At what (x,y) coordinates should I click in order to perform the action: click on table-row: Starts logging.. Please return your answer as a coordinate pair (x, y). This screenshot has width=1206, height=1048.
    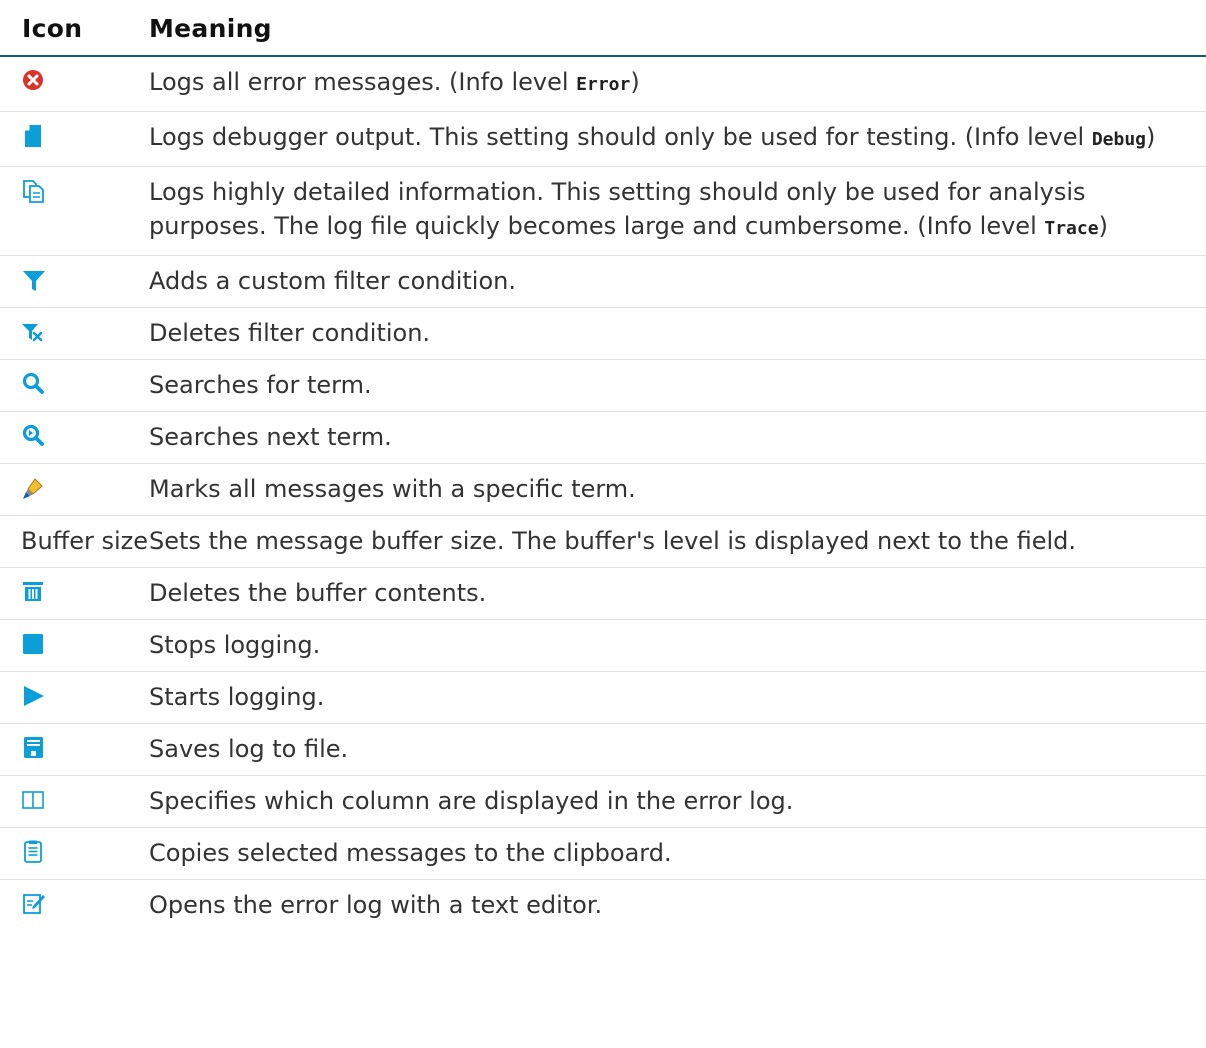
    Looking at the image, I should click on (603, 698).